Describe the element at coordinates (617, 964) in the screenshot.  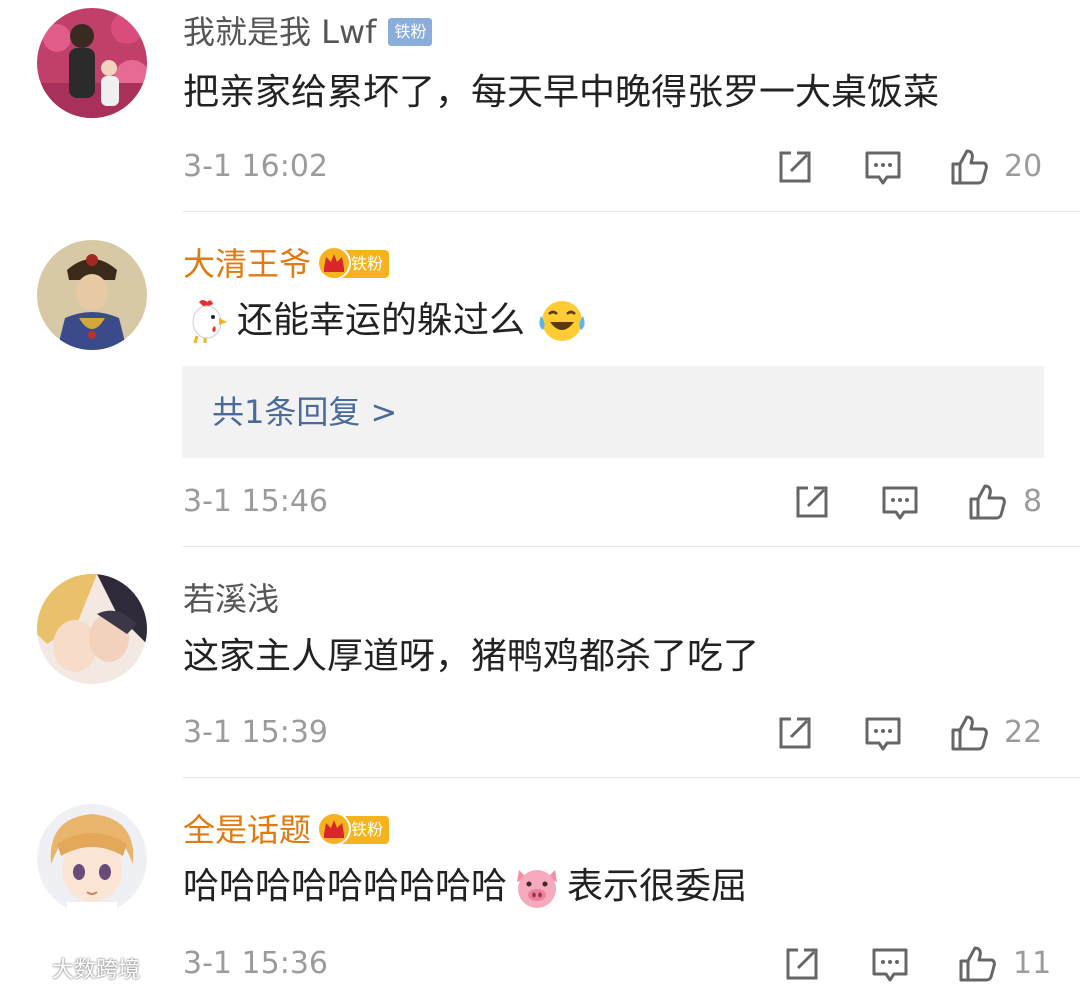
I see `comment-meta: 3-1 15:36 11` at that location.